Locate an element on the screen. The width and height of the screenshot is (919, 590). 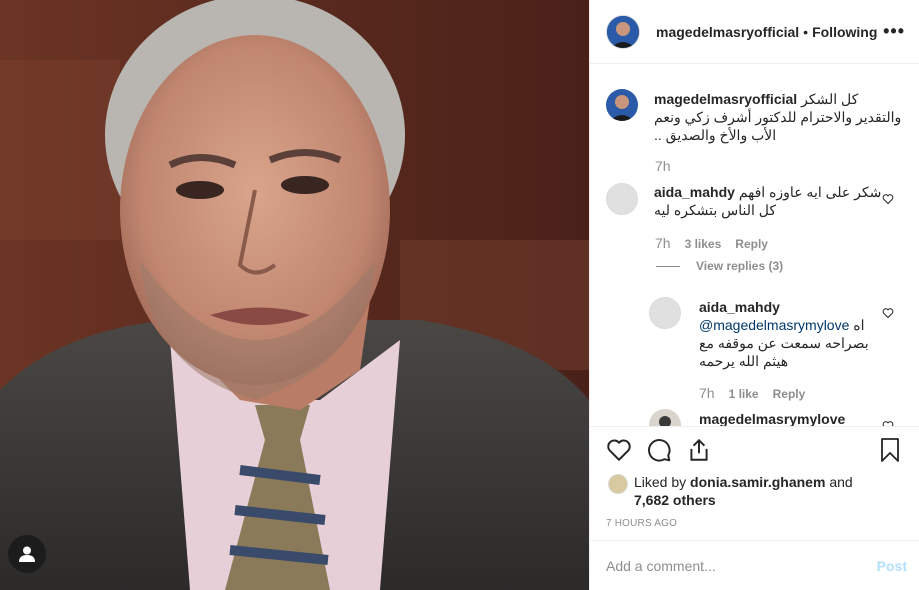
post-header: magedelmasryofficial • Following ••• is located at coordinates (754, 32).